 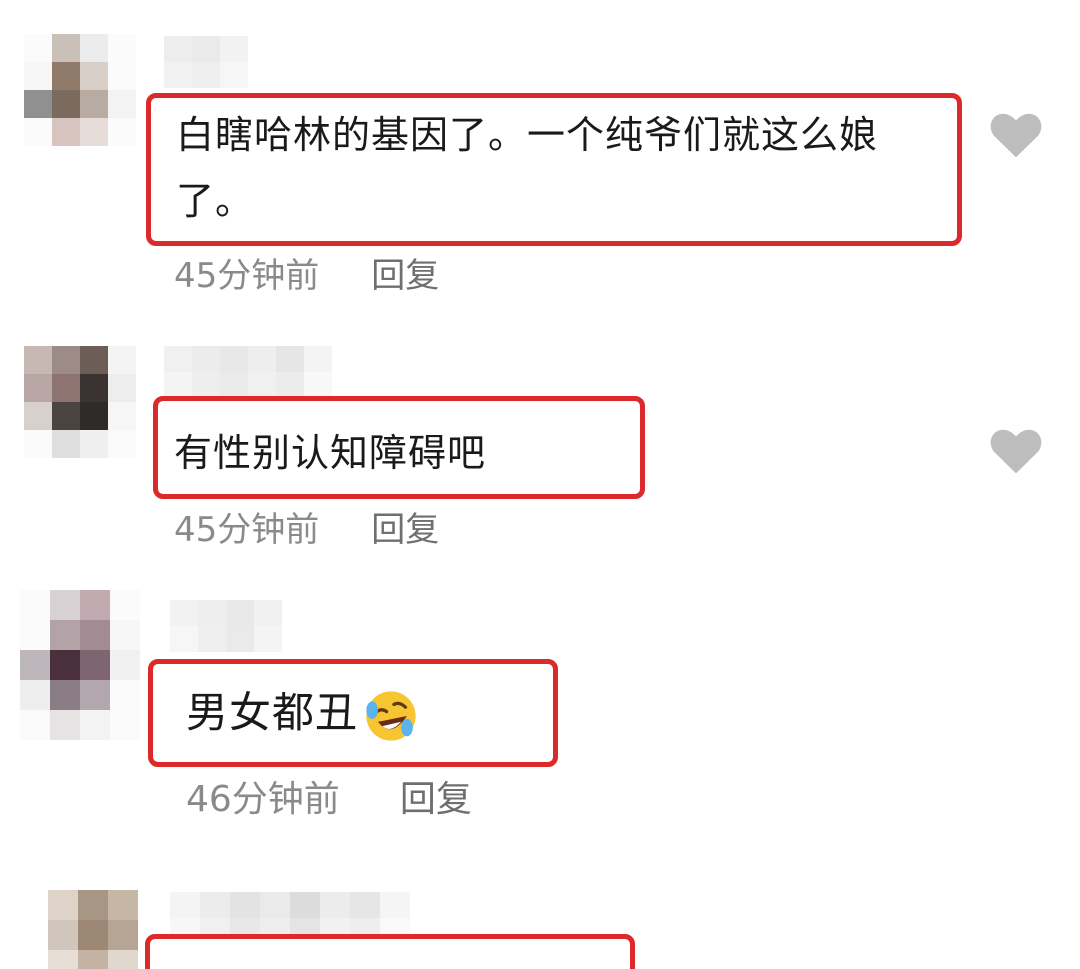 I want to click on comment-text: 男女都丑, so click(x=356, y=713).